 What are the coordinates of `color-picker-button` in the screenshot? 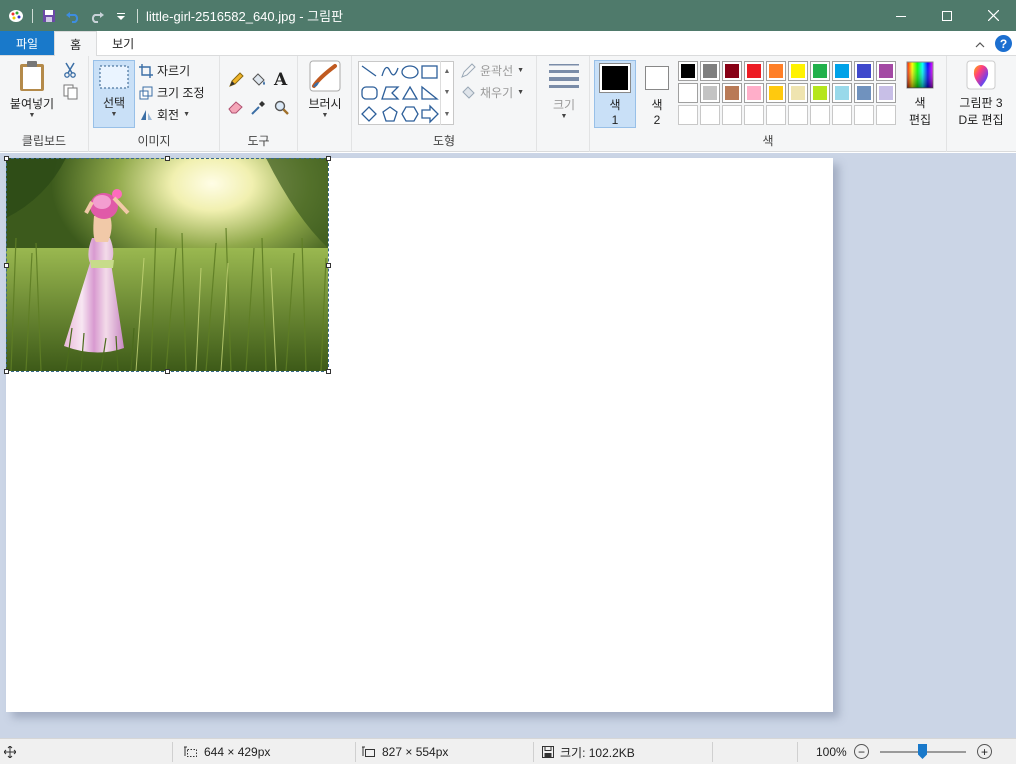 It's located at (258, 108).